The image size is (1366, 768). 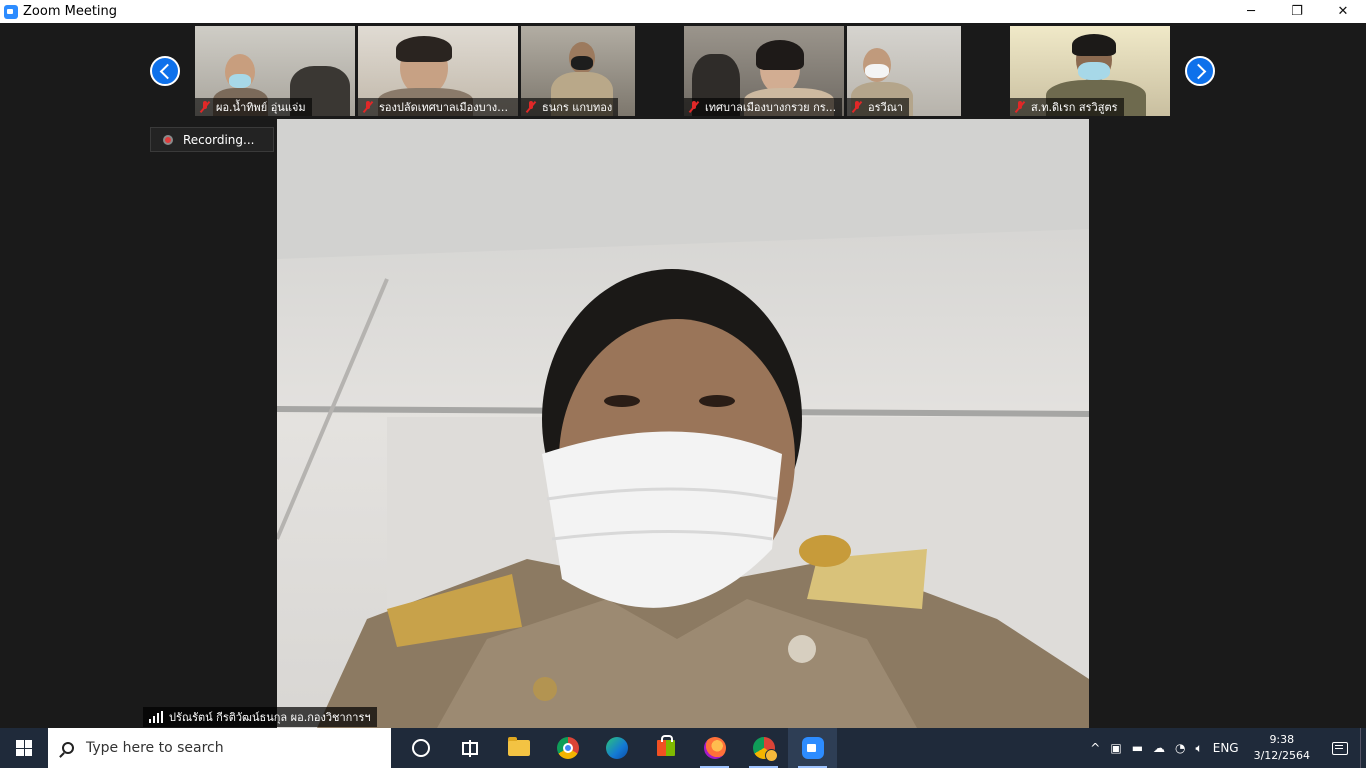 I want to click on zoom-app-icon, so click(x=11, y=11).